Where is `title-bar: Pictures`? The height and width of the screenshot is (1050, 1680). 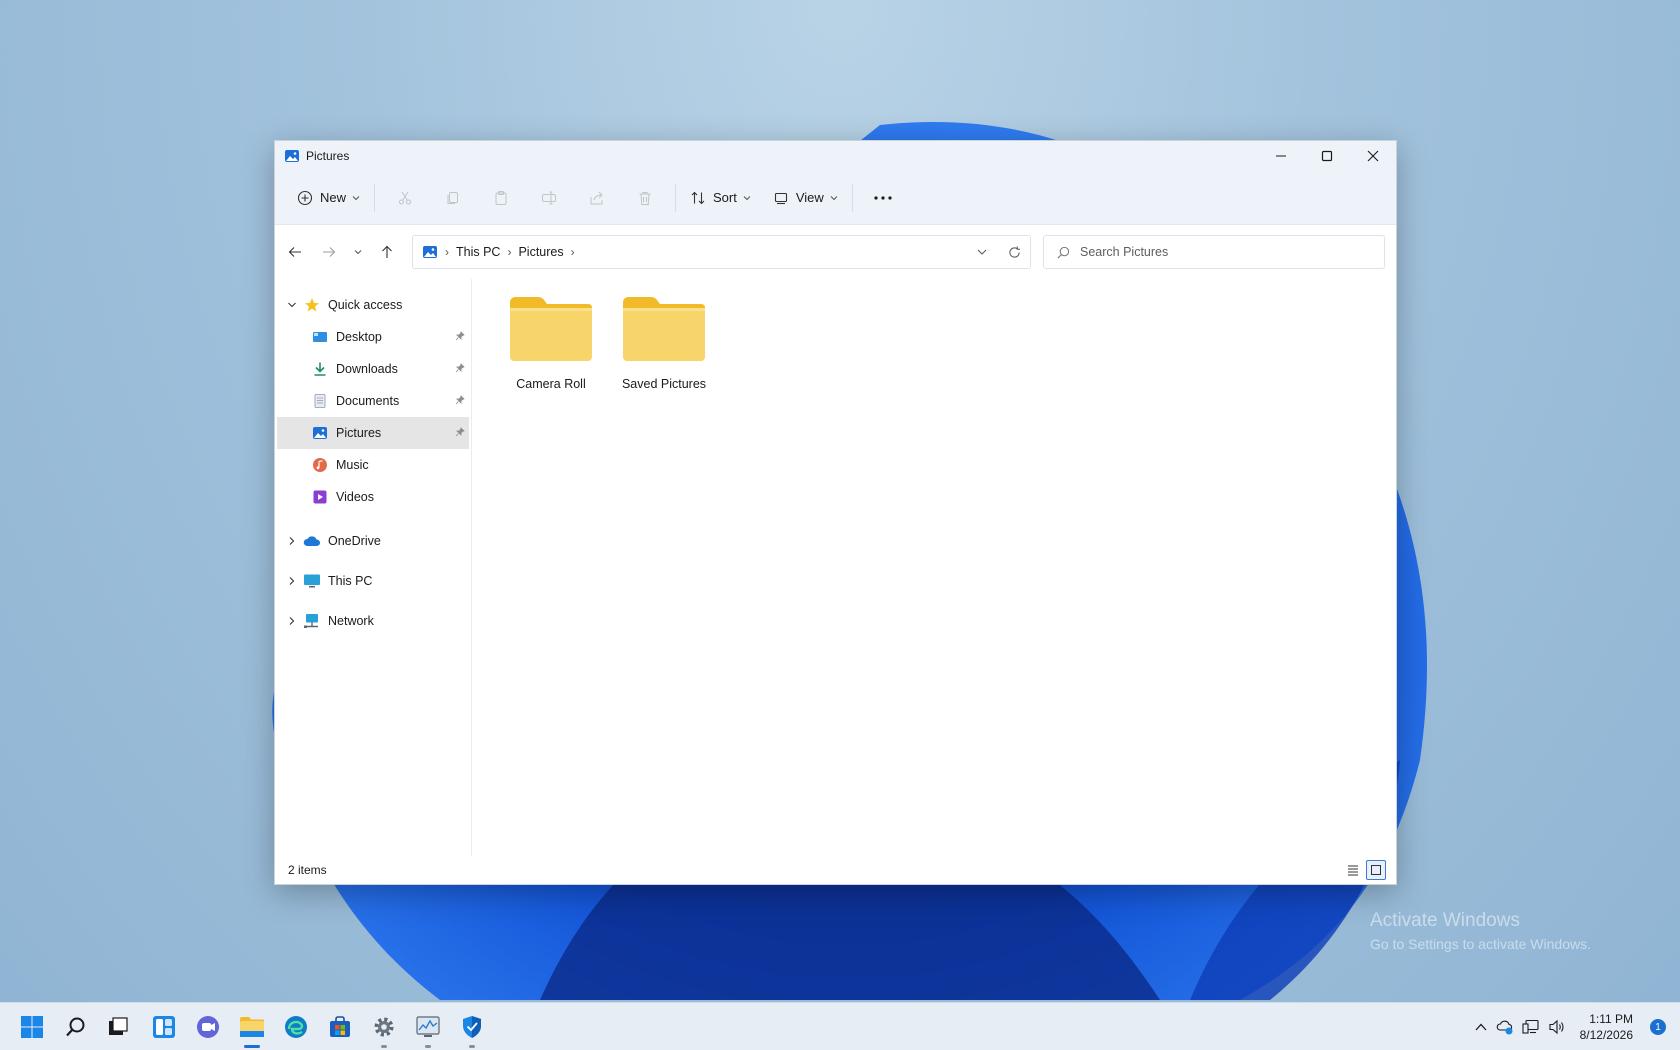
title-bar: Pictures is located at coordinates (835, 156).